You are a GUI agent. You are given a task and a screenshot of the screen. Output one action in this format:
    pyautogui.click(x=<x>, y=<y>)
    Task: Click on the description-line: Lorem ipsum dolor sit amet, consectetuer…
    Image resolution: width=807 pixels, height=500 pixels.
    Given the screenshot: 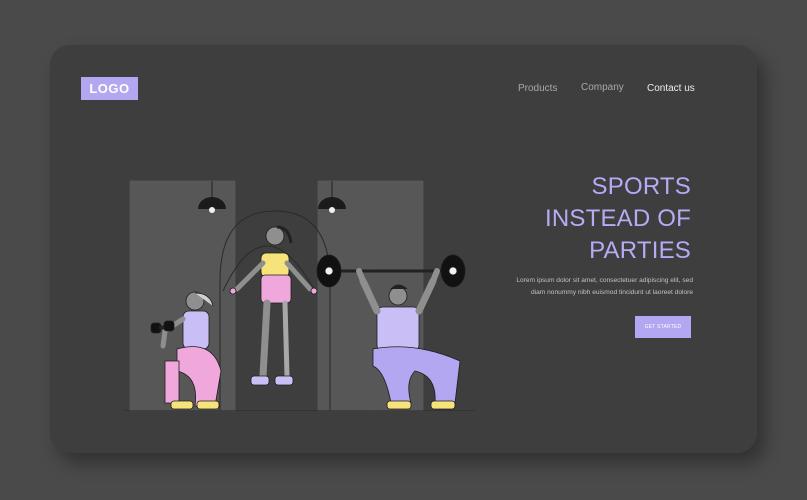 What is the action you would take?
    pyautogui.click(x=604, y=280)
    